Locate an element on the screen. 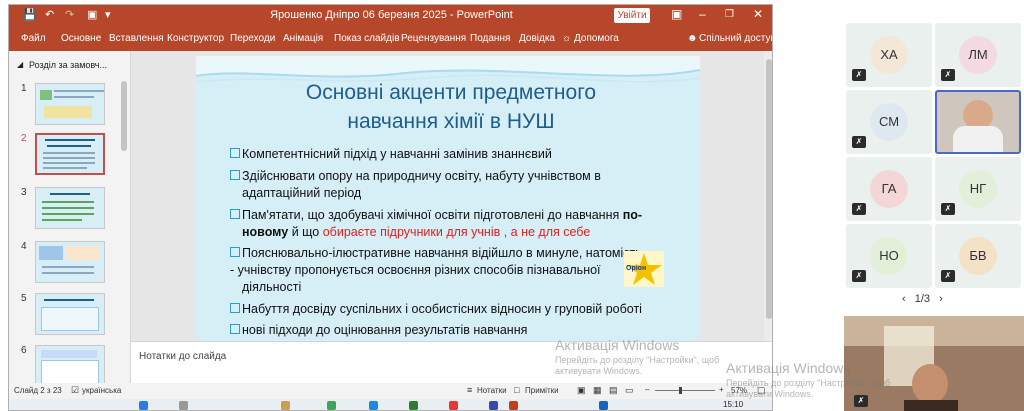  slide-sorter-icon: ▦ is located at coordinates (597, 390).